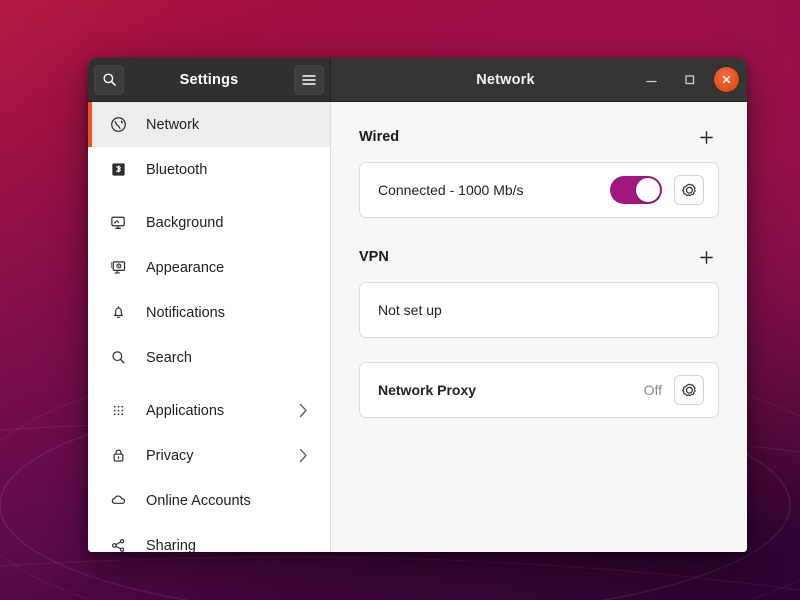 Image resolution: width=800 pixels, height=600 pixels. What do you see at coordinates (451, 190) in the screenshot?
I see `wired-status-label: Connected - 1000 Mb/s` at bounding box center [451, 190].